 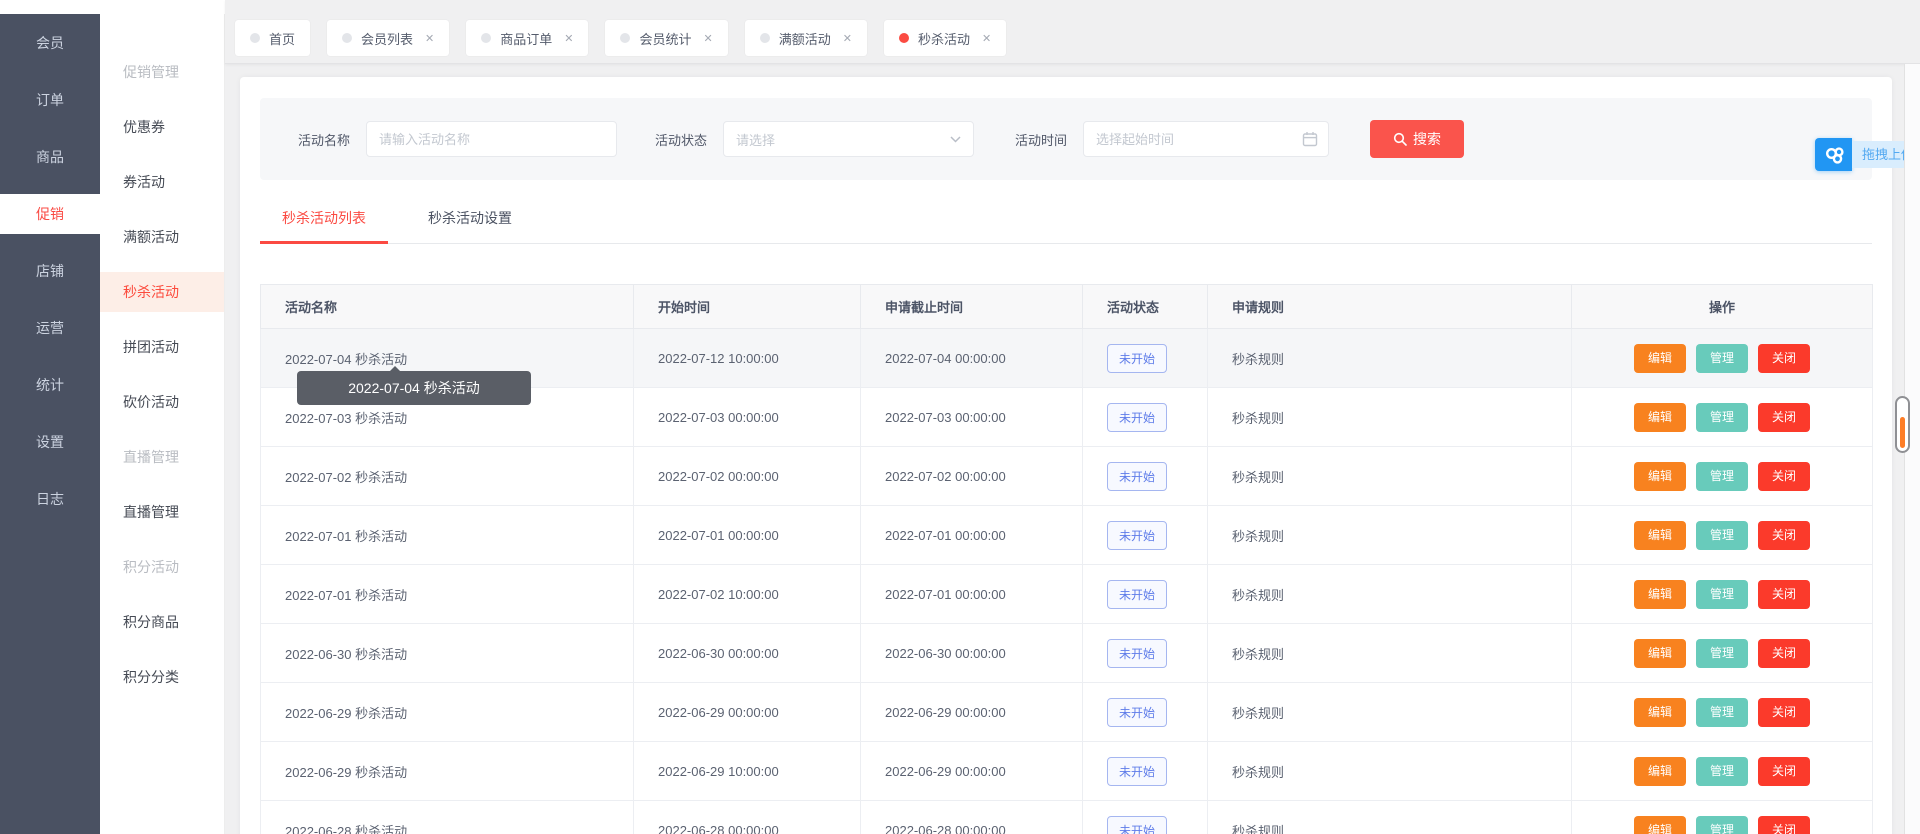 What do you see at coordinates (747, 358) in the screenshot?
I see `cell-start-time: 2022-07-12 10:00:00` at bounding box center [747, 358].